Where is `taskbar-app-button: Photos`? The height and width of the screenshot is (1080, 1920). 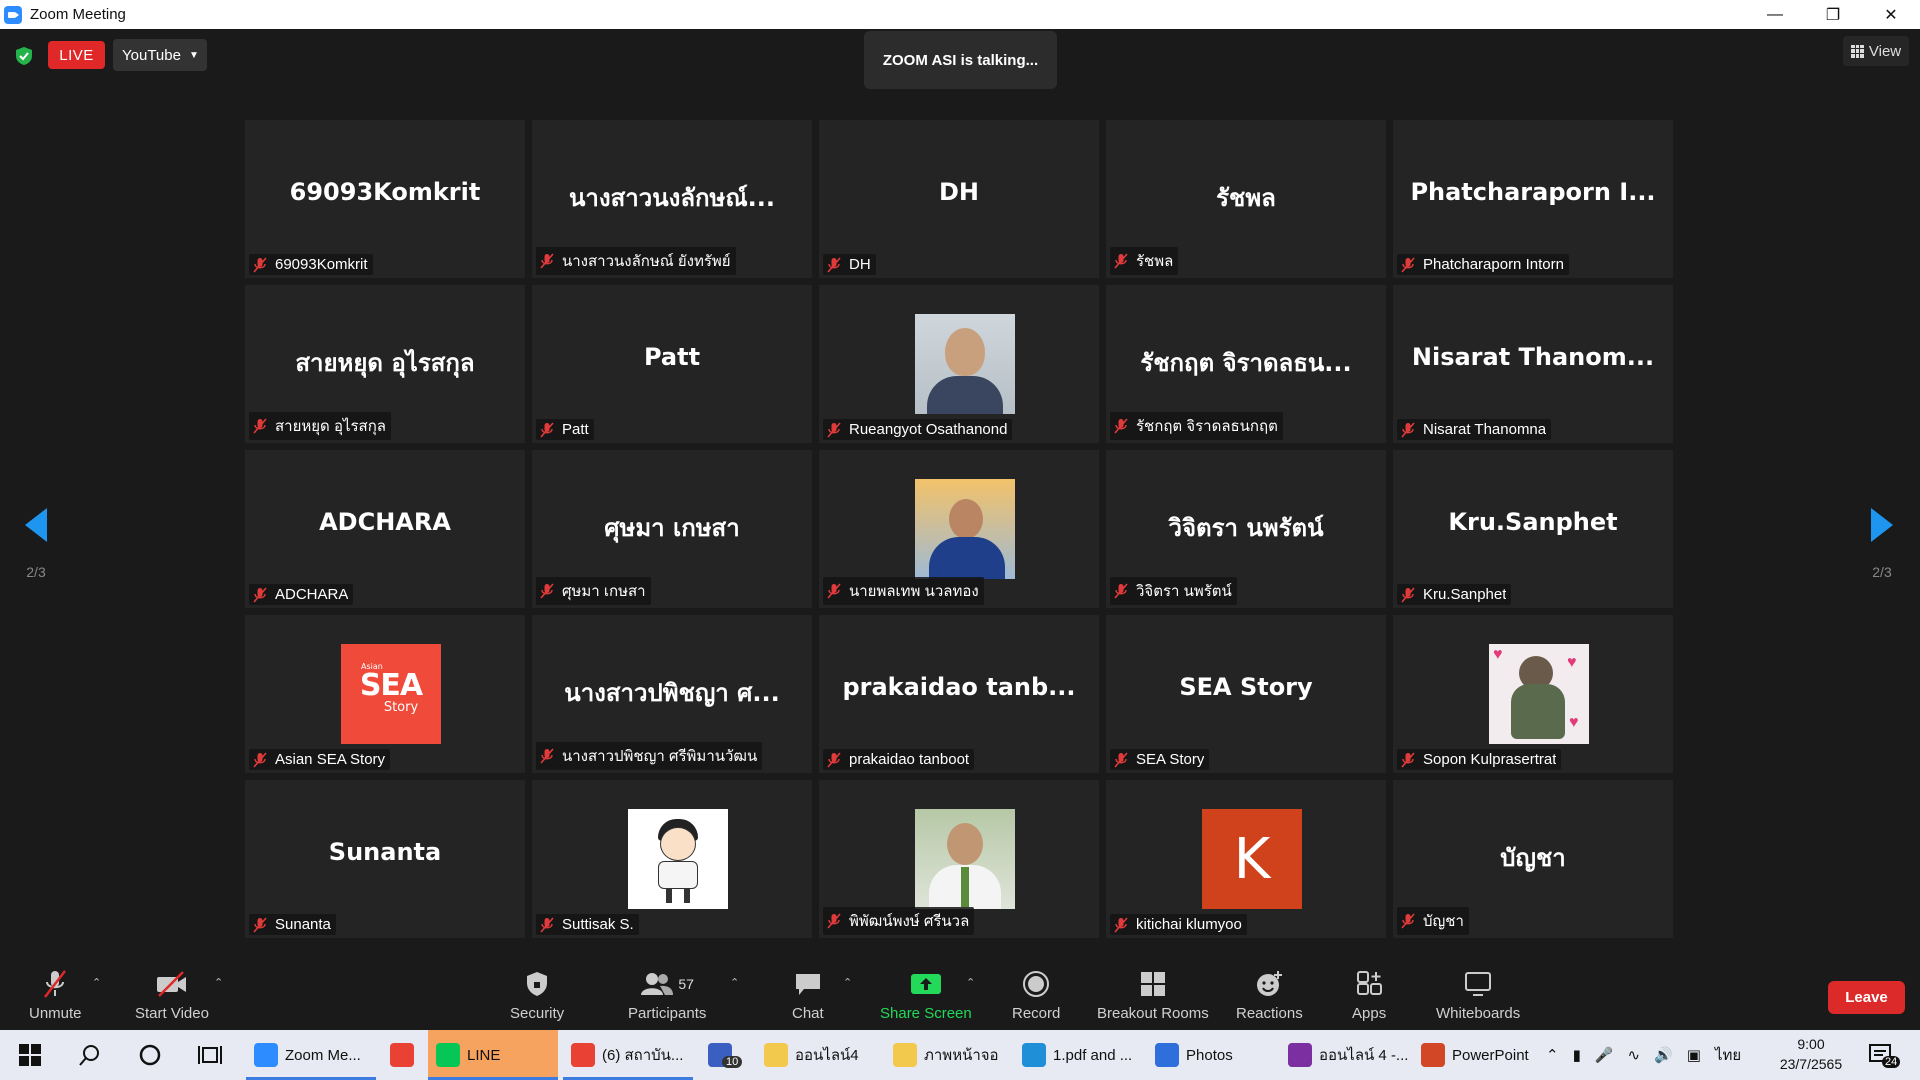
taskbar-app-button: Photos is located at coordinates (1209, 1055).